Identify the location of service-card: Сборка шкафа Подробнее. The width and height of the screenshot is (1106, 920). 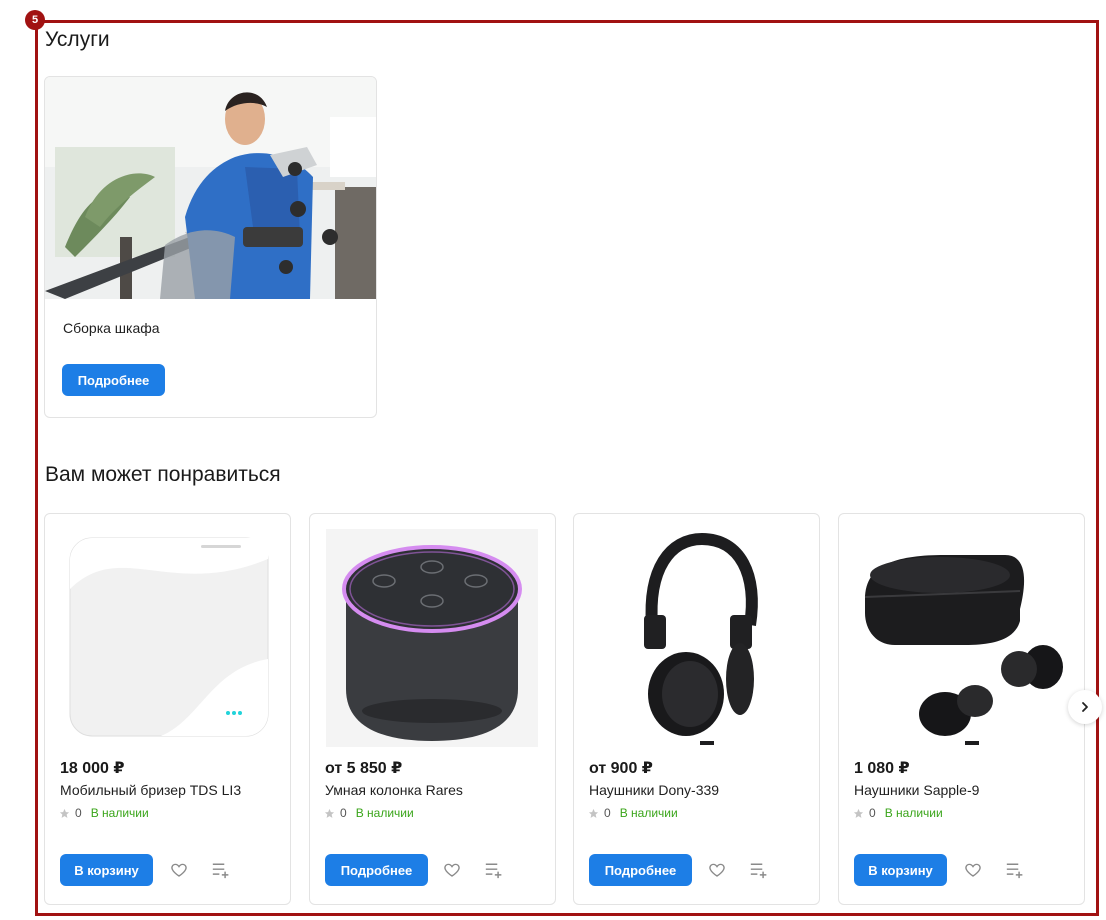
(210, 247).